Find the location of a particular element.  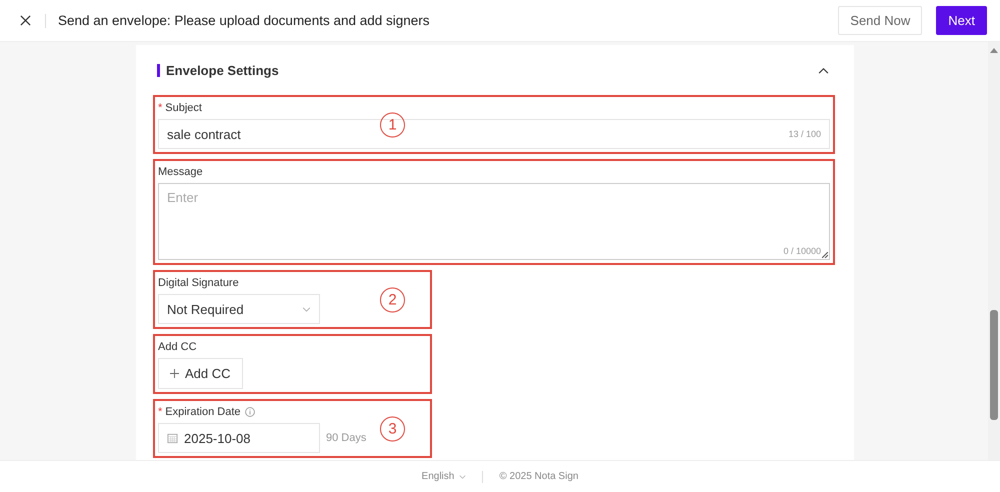

scrollbar-thumb is located at coordinates (994, 365).